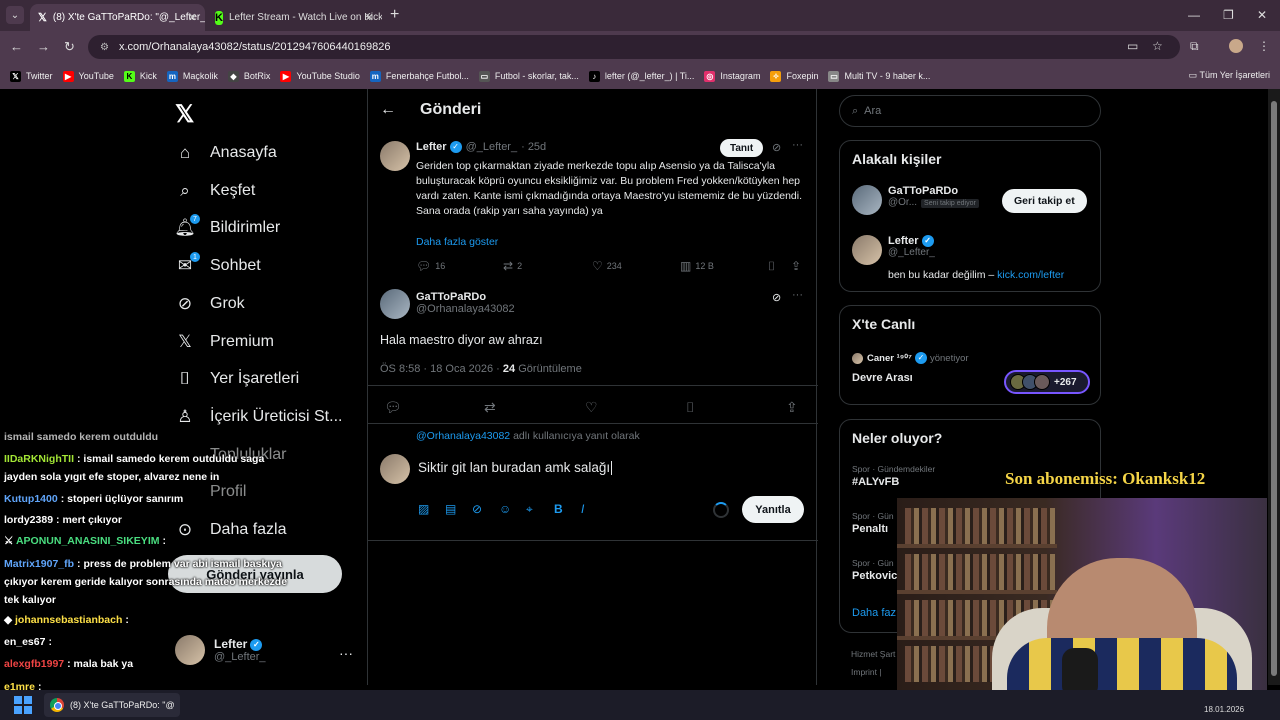 The width and height of the screenshot is (1280, 720). What do you see at coordinates (773, 509) in the screenshot?
I see `reply-button: Yanıtla` at bounding box center [773, 509].